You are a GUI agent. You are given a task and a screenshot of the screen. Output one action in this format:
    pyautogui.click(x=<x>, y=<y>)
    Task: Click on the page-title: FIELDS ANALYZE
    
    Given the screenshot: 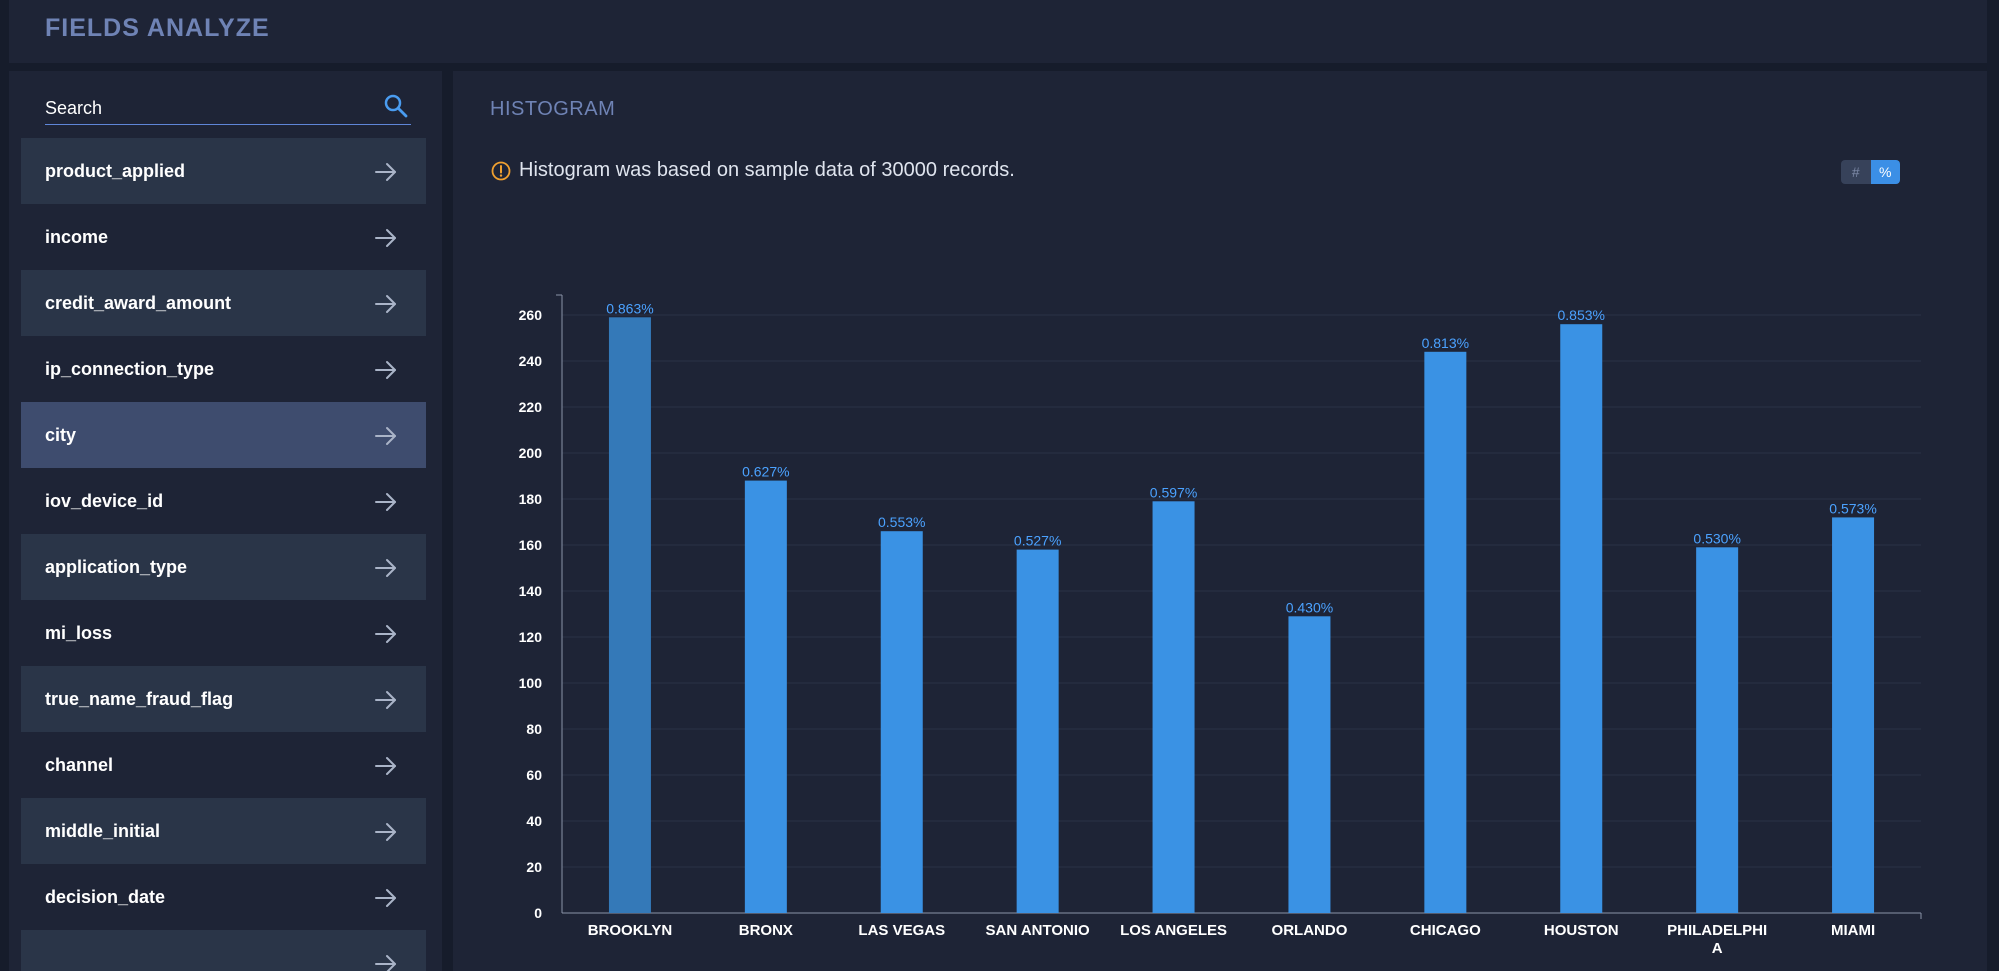 What is the action you would take?
    pyautogui.click(x=157, y=28)
    